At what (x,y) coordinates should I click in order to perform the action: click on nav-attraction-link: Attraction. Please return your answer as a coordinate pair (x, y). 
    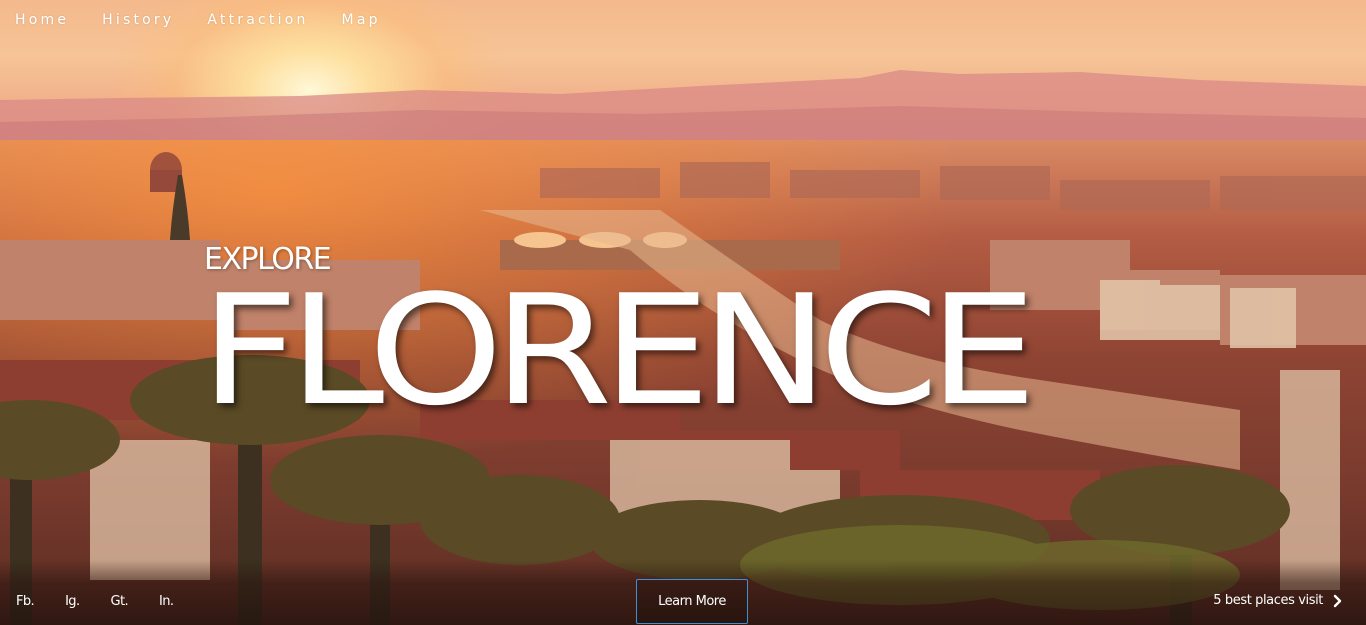
    Looking at the image, I should click on (257, 20).